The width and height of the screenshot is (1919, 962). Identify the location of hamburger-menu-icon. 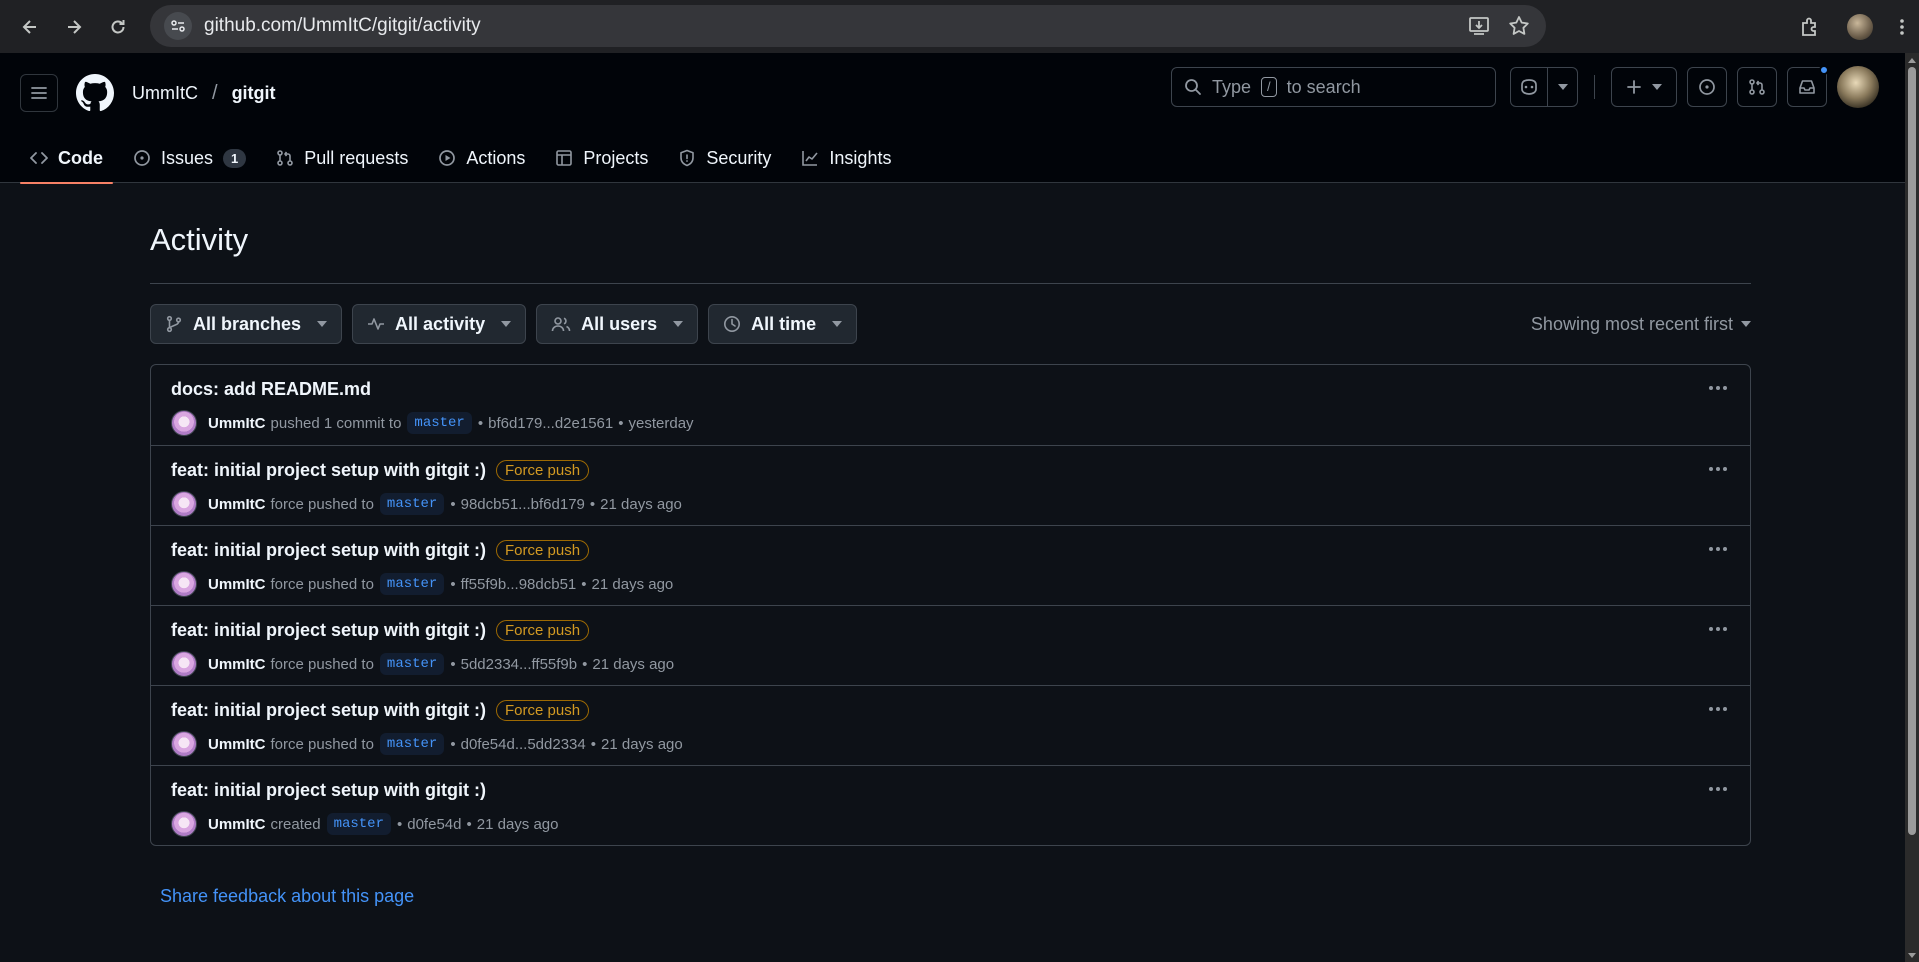
(39, 93).